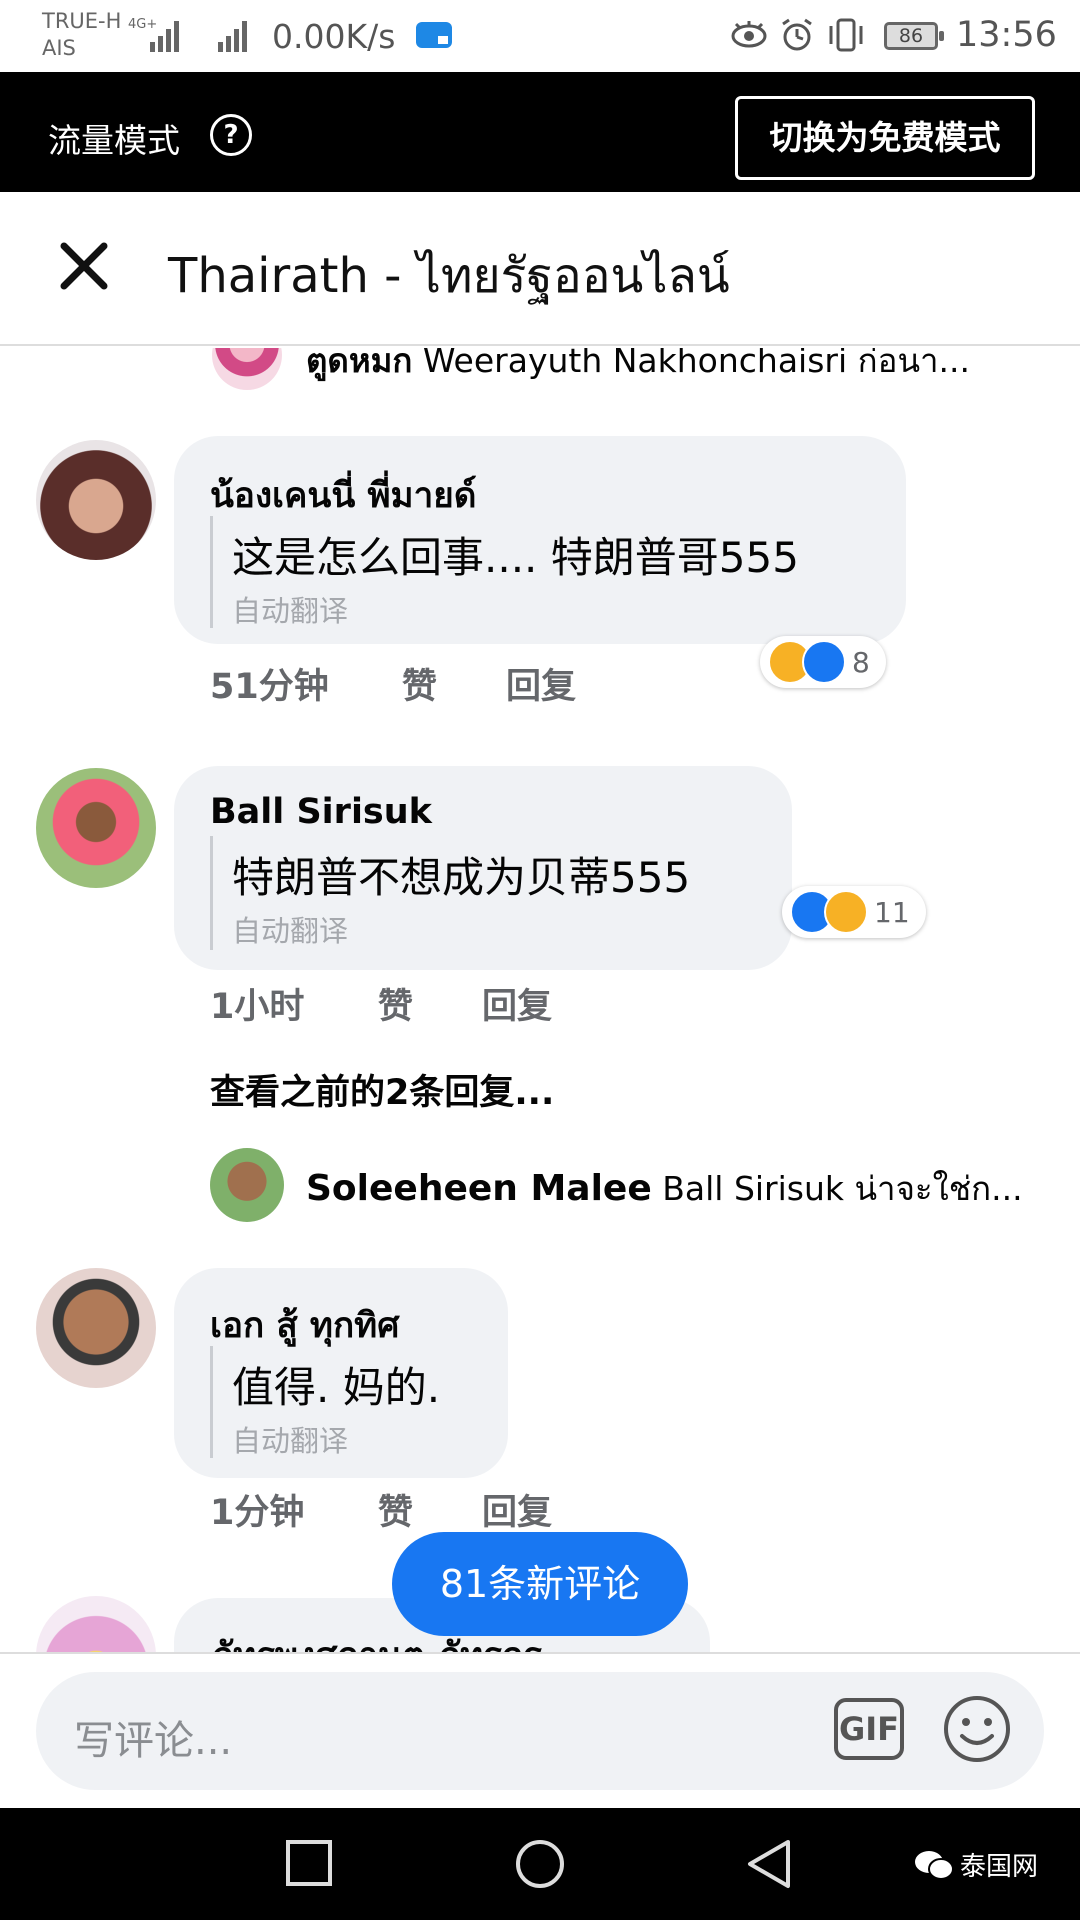 The width and height of the screenshot is (1080, 1920). What do you see at coordinates (82, 34) in the screenshot?
I see `carrier-name: TRUE-H AIS` at bounding box center [82, 34].